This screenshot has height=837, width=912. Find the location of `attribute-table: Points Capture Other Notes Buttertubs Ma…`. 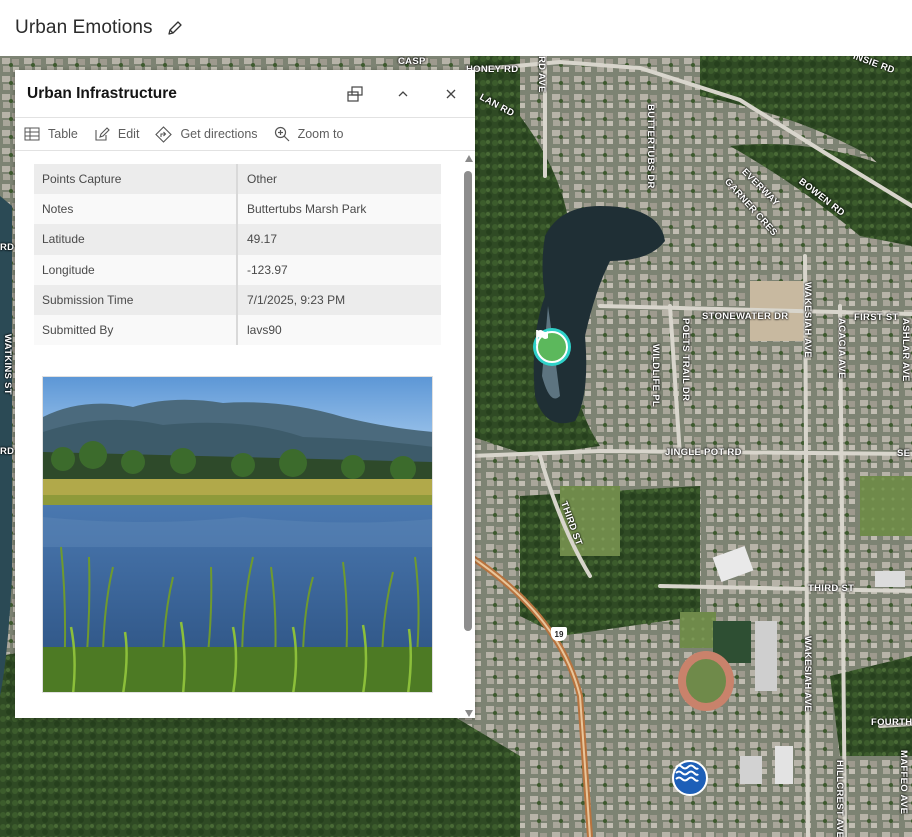

attribute-table: Points Capture Other Notes Buttertubs Ma… is located at coordinates (237, 255).